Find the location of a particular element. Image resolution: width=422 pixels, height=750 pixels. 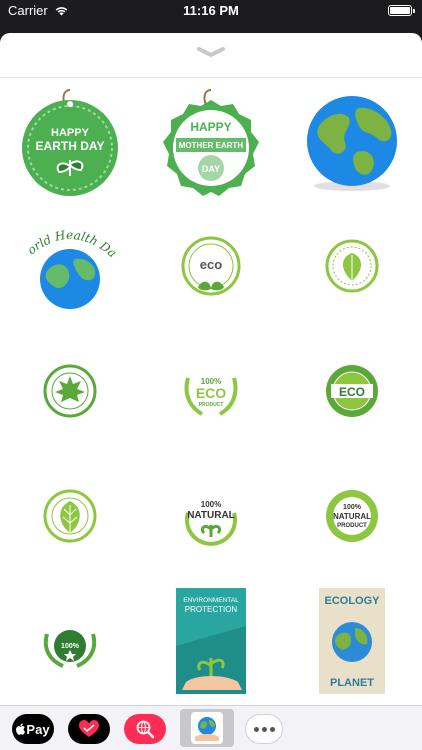

earth-sticker-app-icon is located at coordinates (207, 728).